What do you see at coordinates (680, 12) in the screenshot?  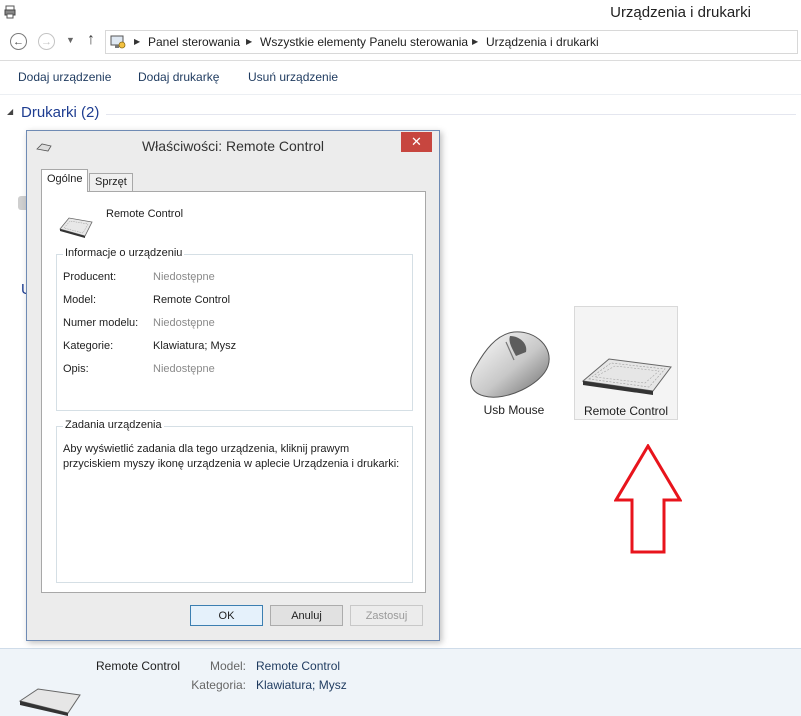 I see `window-title: Urządzenia i drukarki` at bounding box center [680, 12].